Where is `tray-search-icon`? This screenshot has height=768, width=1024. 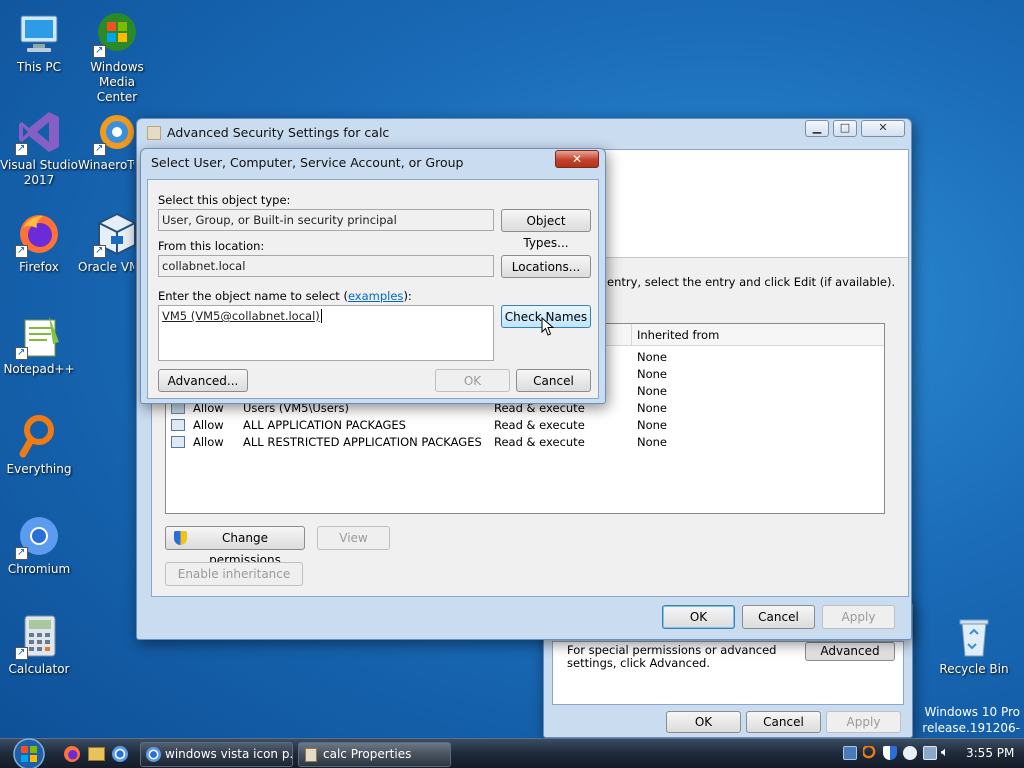 tray-search-icon is located at coordinates (870, 753).